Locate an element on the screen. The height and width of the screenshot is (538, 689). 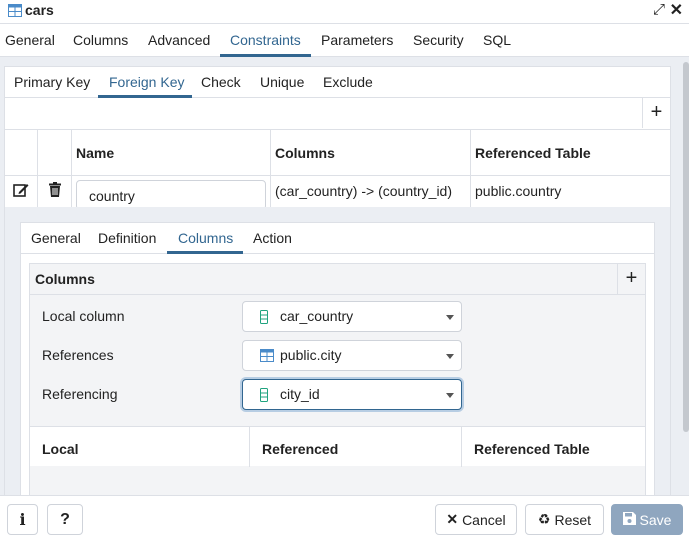
references-label: References is located at coordinates (78, 355).